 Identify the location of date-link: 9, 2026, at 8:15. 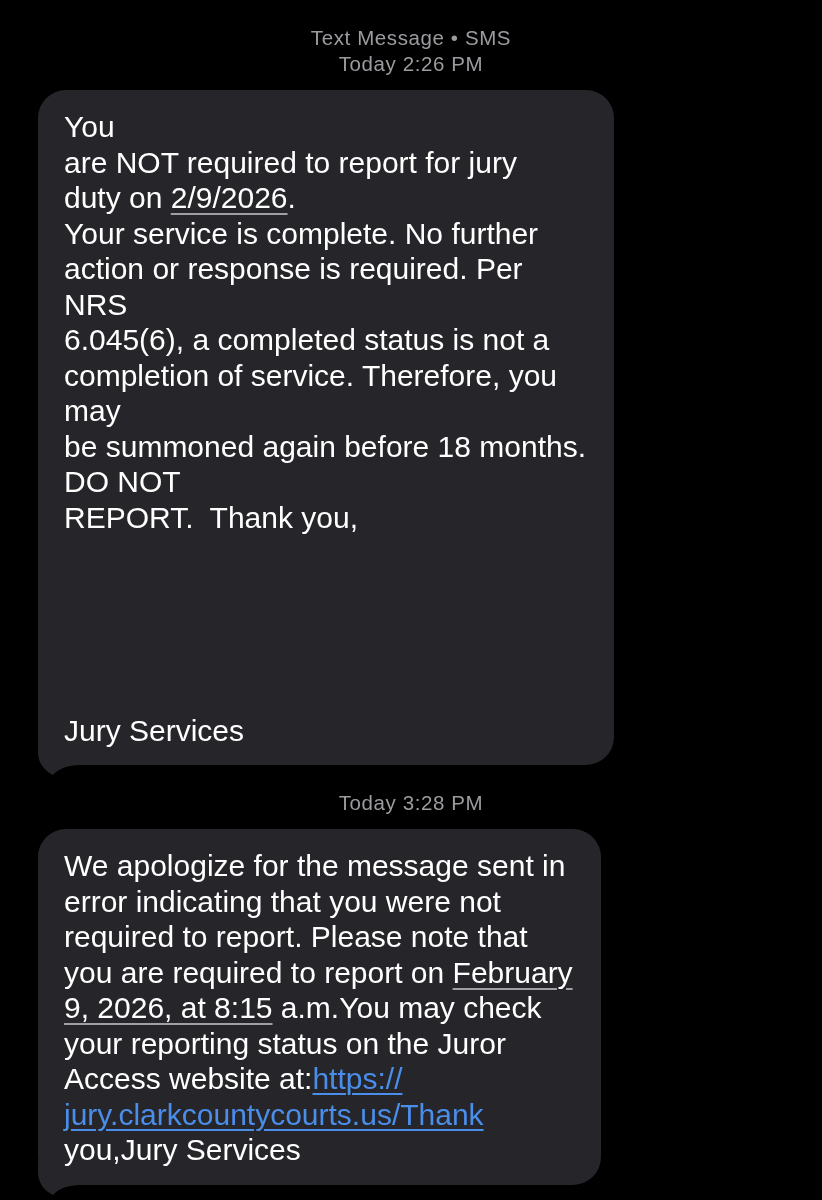
(168, 1007).